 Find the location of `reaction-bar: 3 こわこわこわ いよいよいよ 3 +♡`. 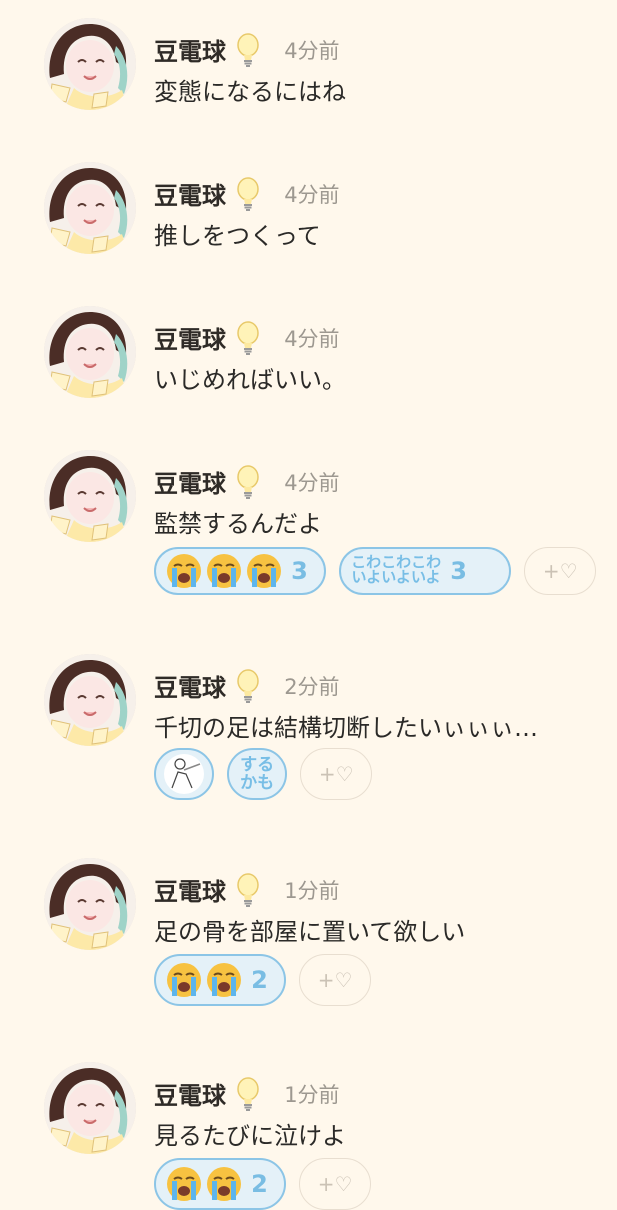

reaction-bar: 3 こわこわこわ いよいよいよ 3 +♡ is located at coordinates (379, 572).